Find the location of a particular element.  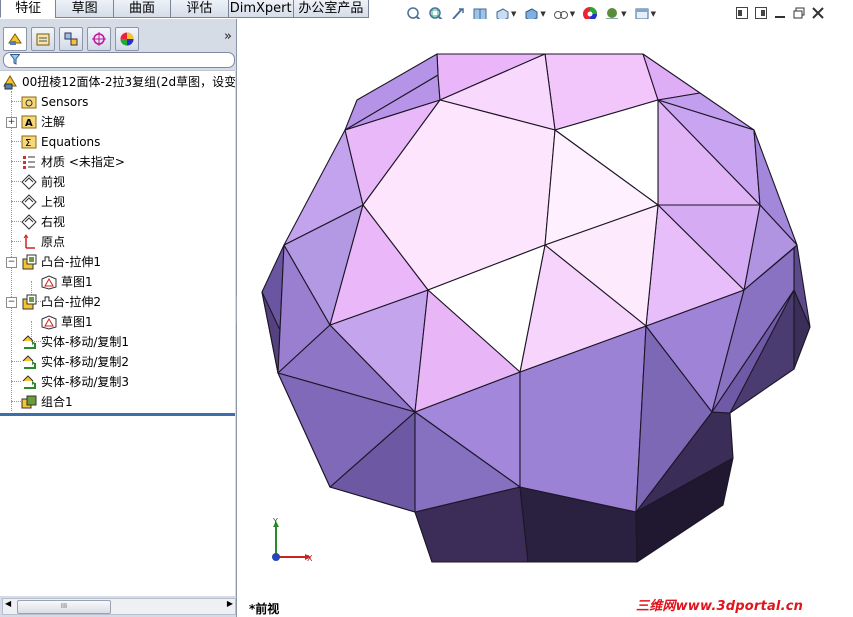

reference-triad: Y X is located at coordinates (290, 540).